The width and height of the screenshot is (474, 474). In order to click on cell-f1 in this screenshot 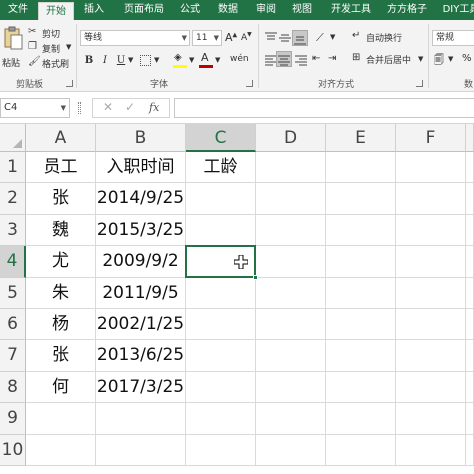, I will do `click(431, 168)`.